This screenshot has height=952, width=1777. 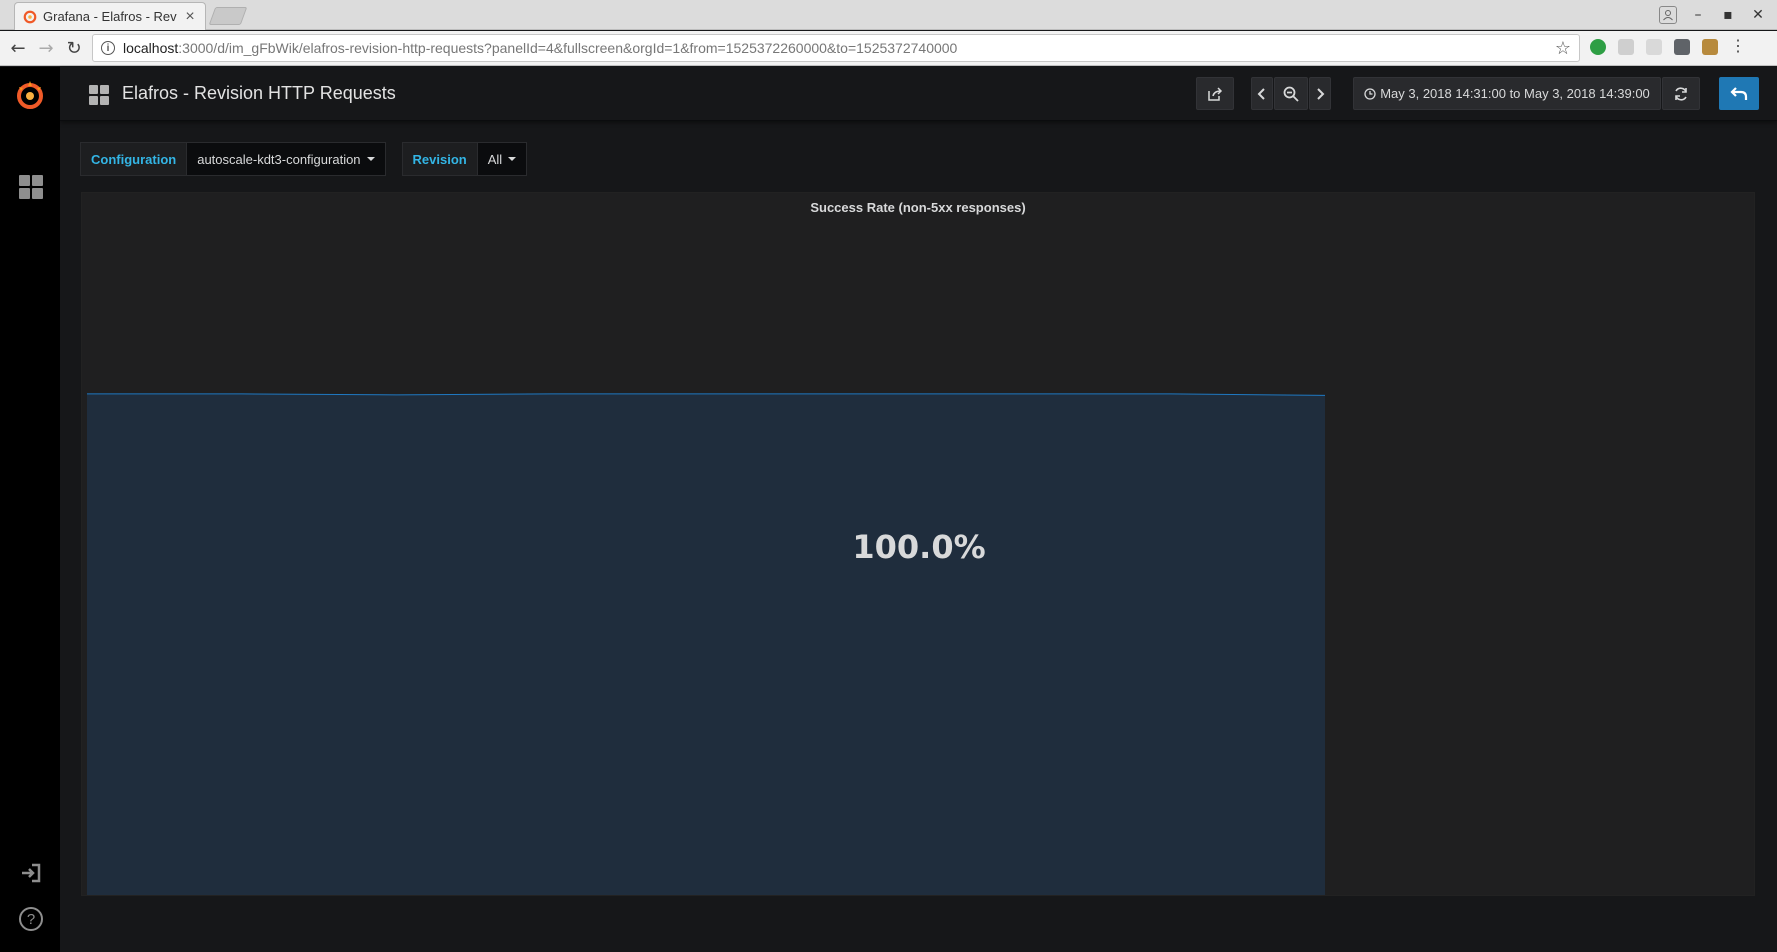 I want to click on variable-spacer, so click(x=394, y=159).